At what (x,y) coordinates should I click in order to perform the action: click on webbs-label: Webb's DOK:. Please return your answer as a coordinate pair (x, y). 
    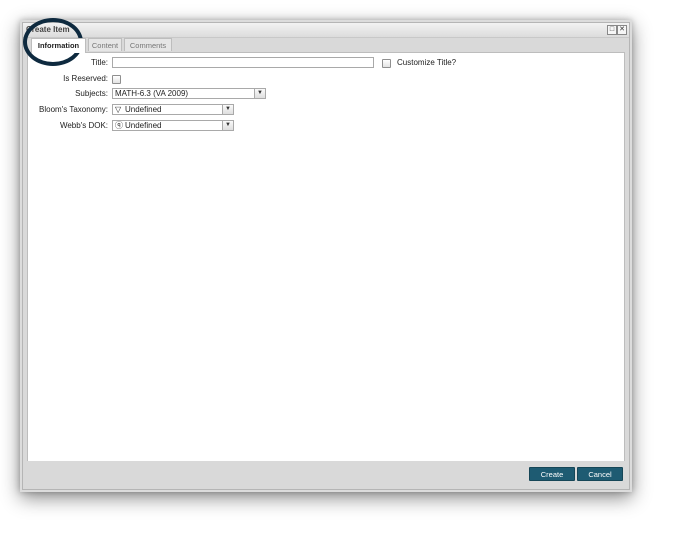
    Looking at the image, I should click on (83, 125).